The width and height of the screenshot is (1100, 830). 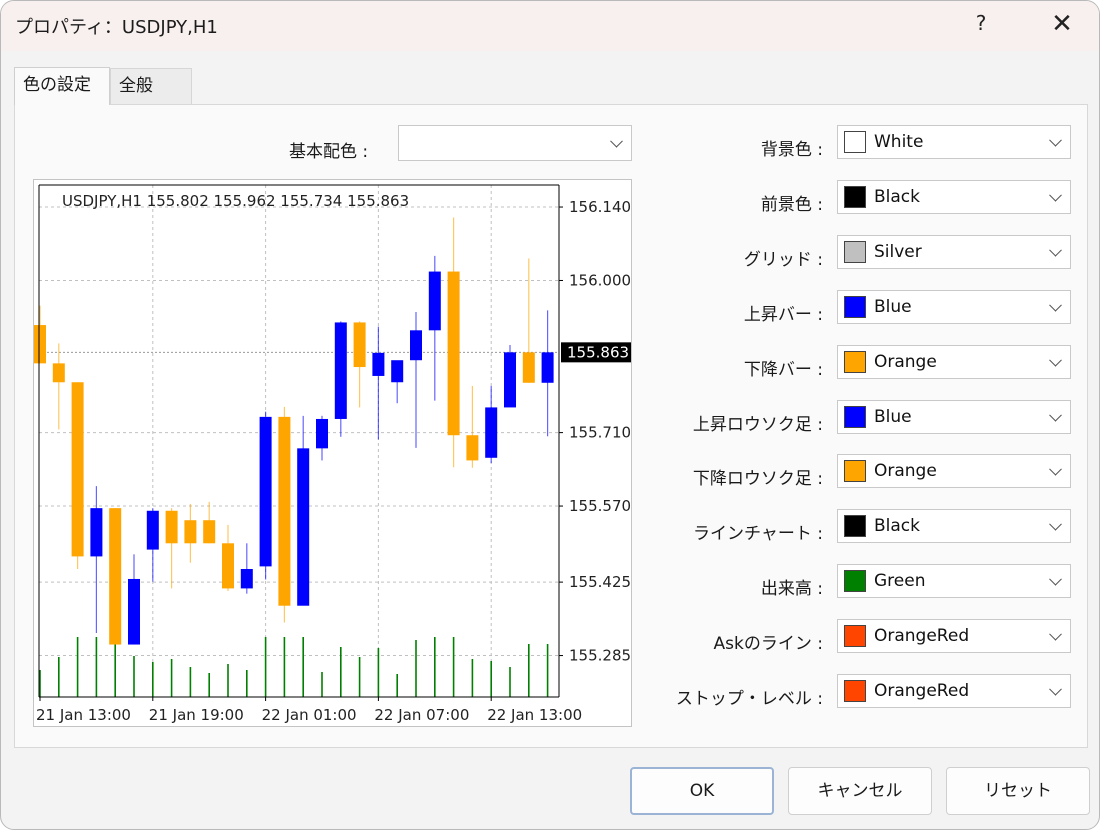 I want to click on y-tick-label: 155.425, so click(x=600, y=582).